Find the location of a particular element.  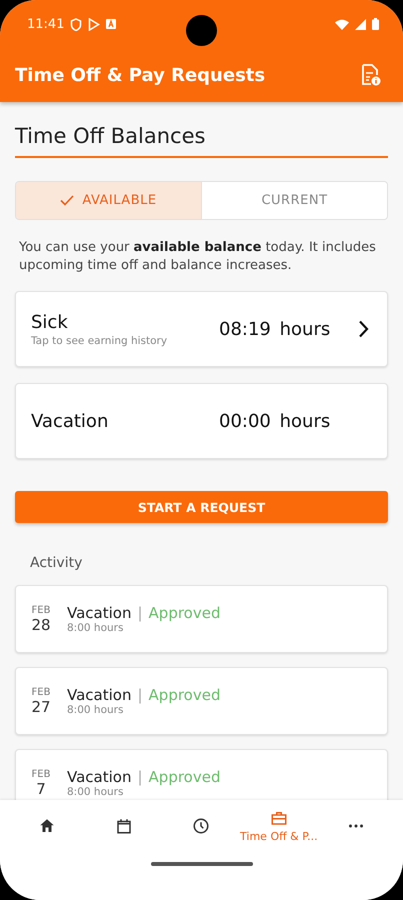

notification-icon is located at coordinates (111, 24).